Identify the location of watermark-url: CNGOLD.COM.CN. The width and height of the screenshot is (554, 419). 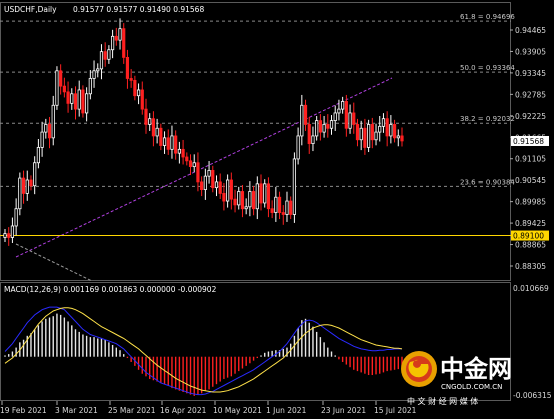
(471, 387).